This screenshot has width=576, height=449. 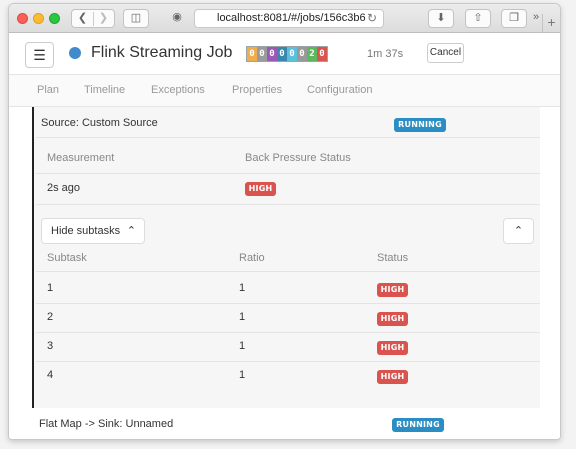 I want to click on new-tab-icon: +, so click(x=551, y=23).